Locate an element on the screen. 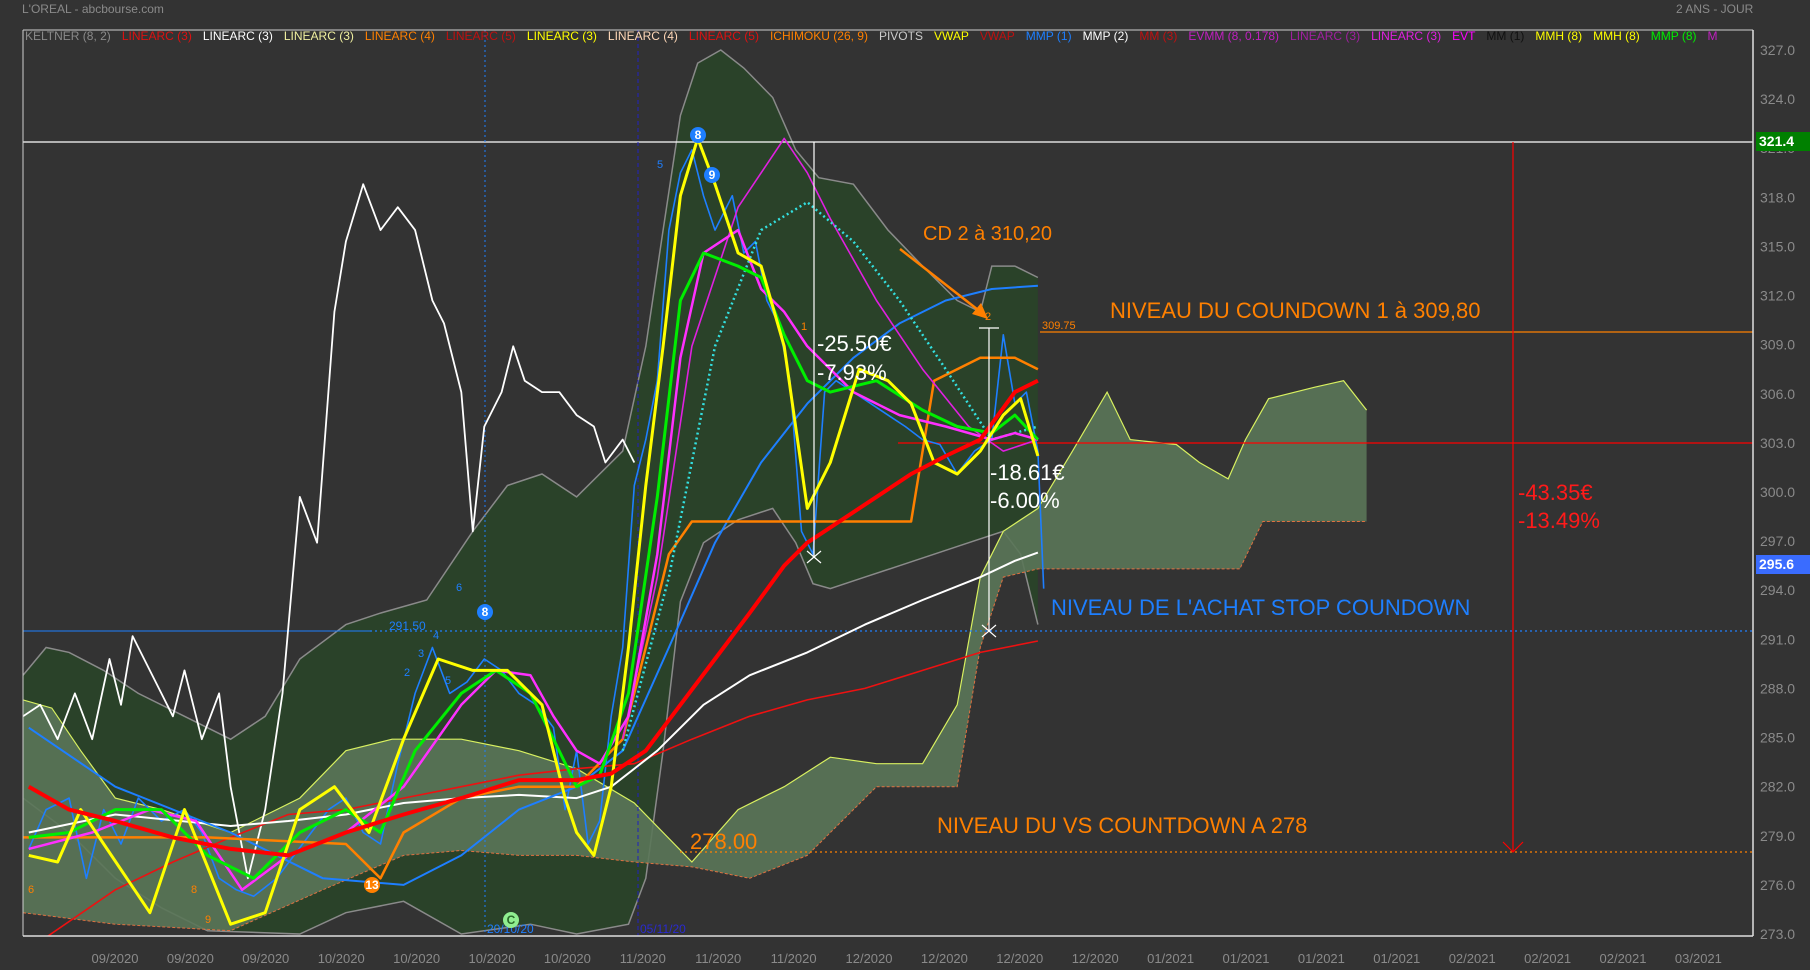  countdown1-annotation: NIVEAU DU COUNDOWN 1 à 309,80 is located at coordinates (1295, 310).